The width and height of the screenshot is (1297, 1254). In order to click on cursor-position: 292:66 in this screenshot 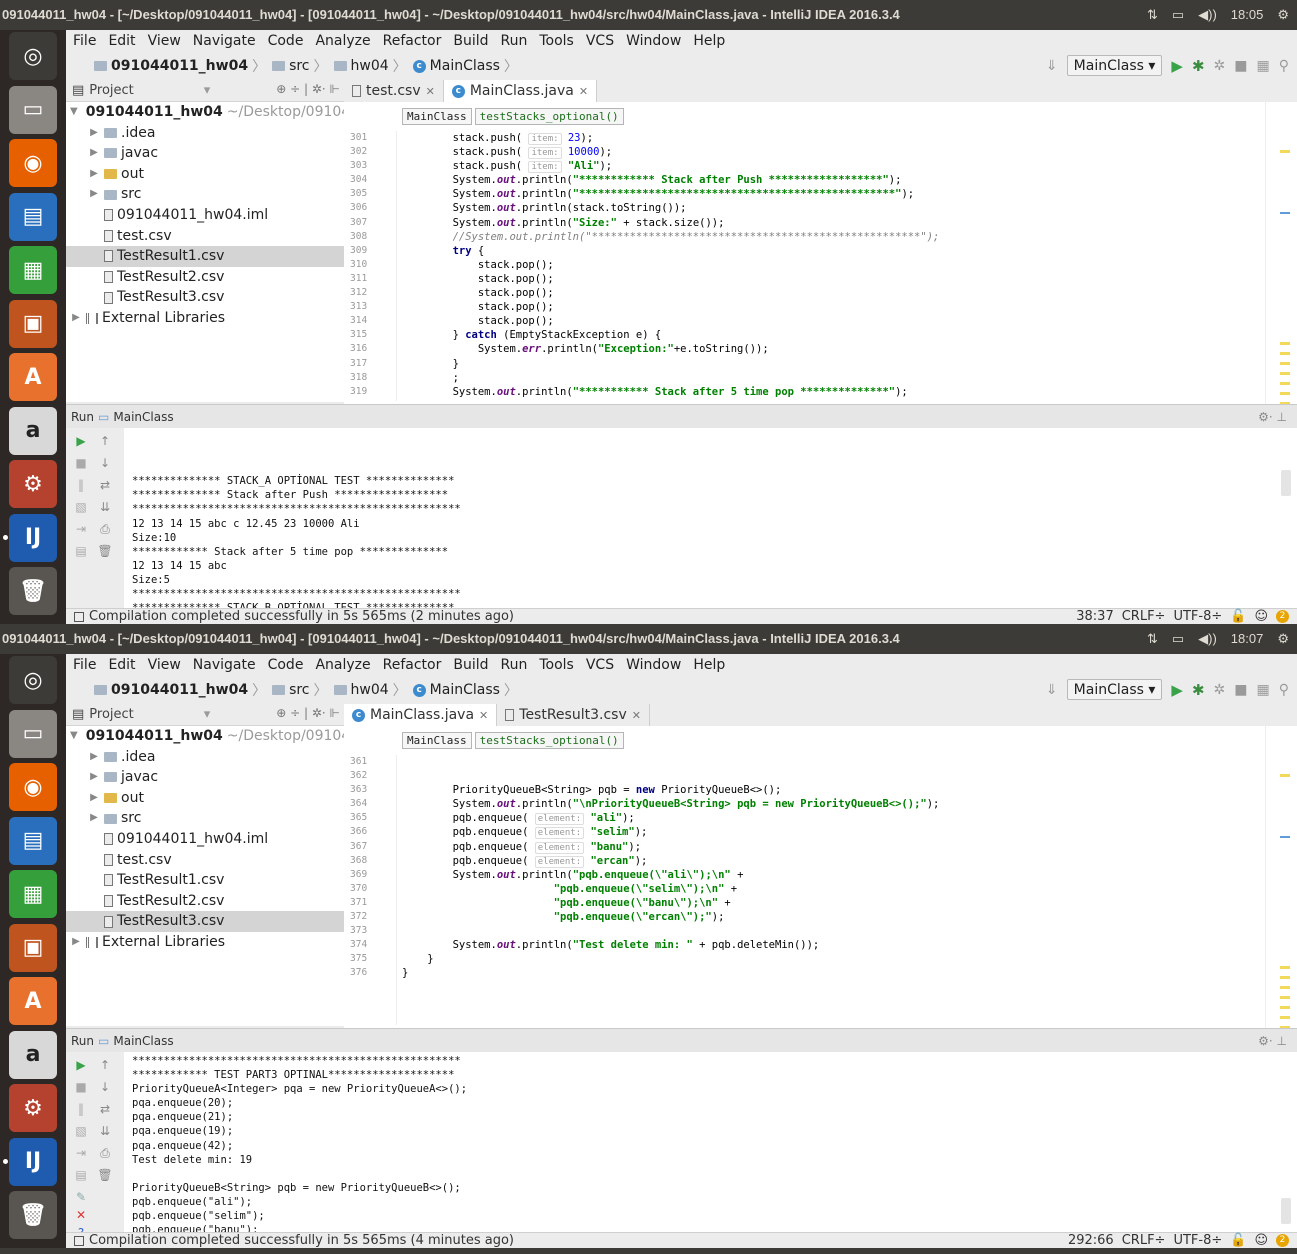, I will do `click(1091, 1241)`.